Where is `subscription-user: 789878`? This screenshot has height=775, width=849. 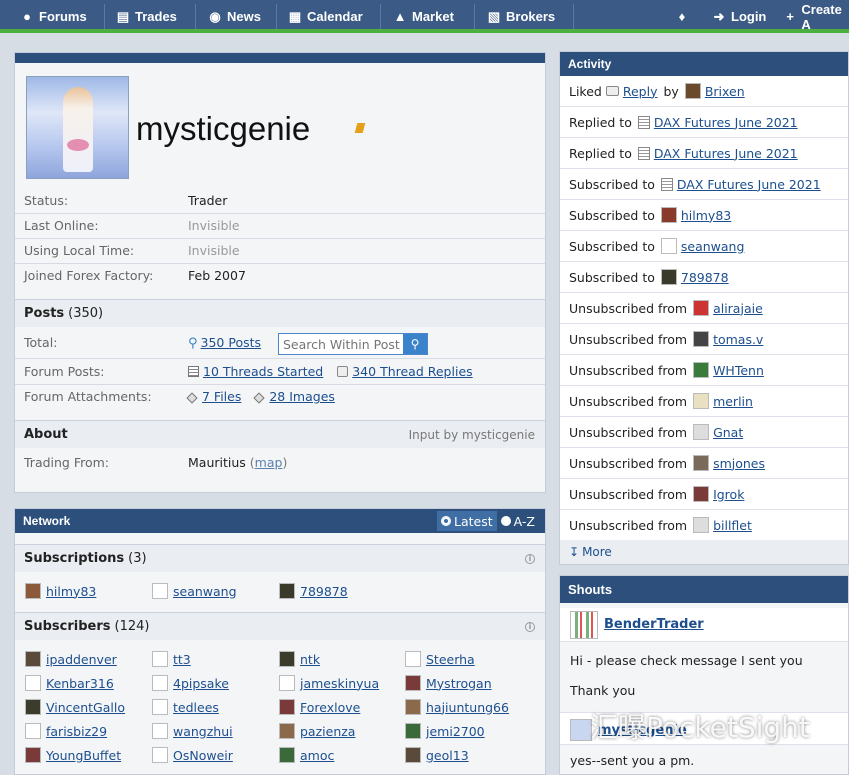
subscription-user: 789878 is located at coordinates (313, 591).